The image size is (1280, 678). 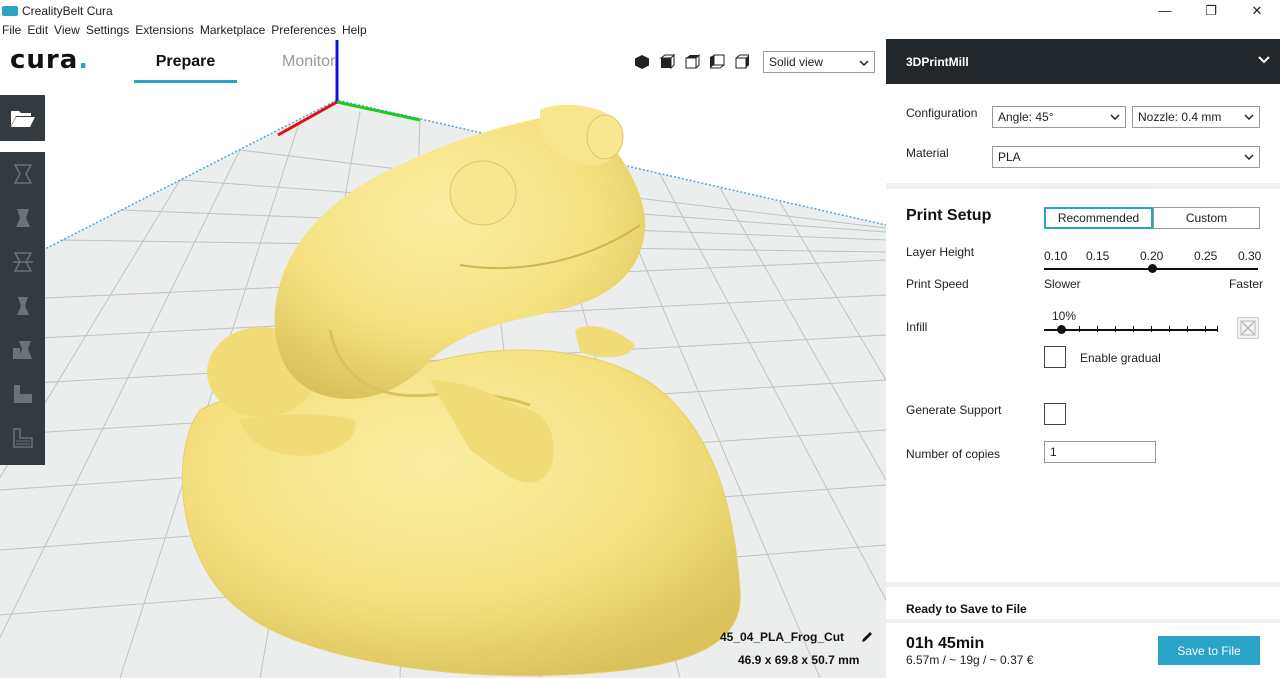 What do you see at coordinates (1249, 256) in the screenshot?
I see `layer-height-option: 0.30` at bounding box center [1249, 256].